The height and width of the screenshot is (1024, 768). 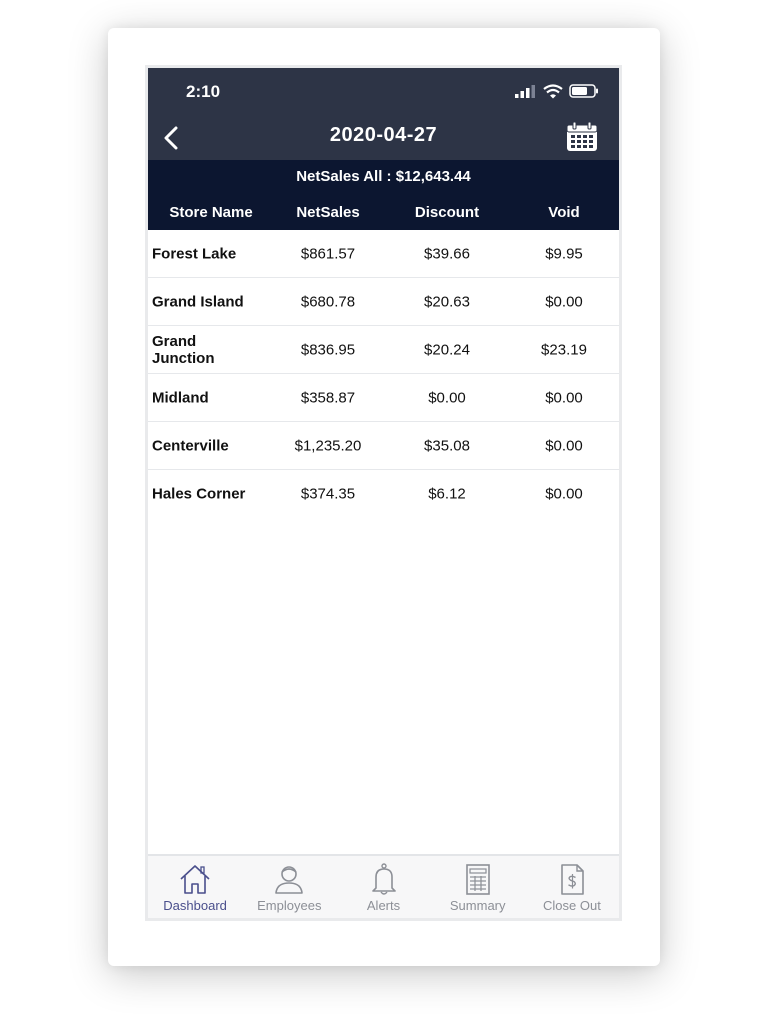 I want to click on store-name: Hales Corner, so click(x=199, y=493).